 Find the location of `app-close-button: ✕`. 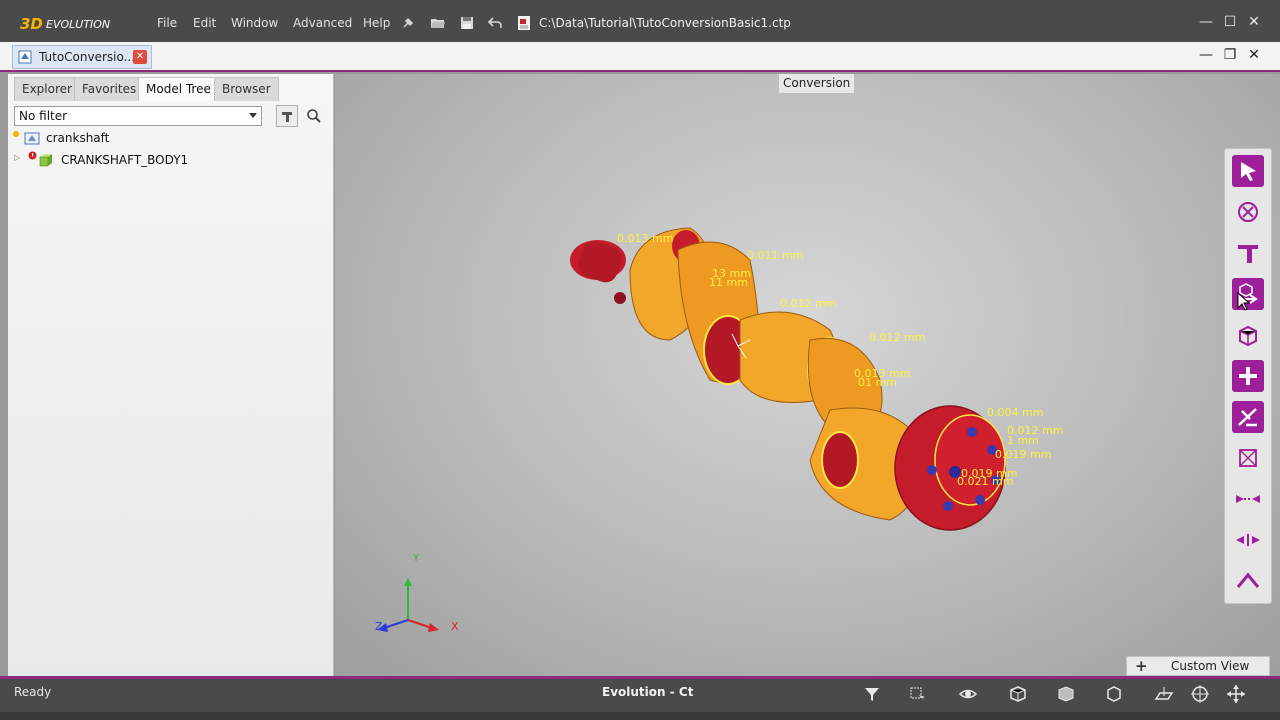

app-close-button: ✕ is located at coordinates (1254, 22).